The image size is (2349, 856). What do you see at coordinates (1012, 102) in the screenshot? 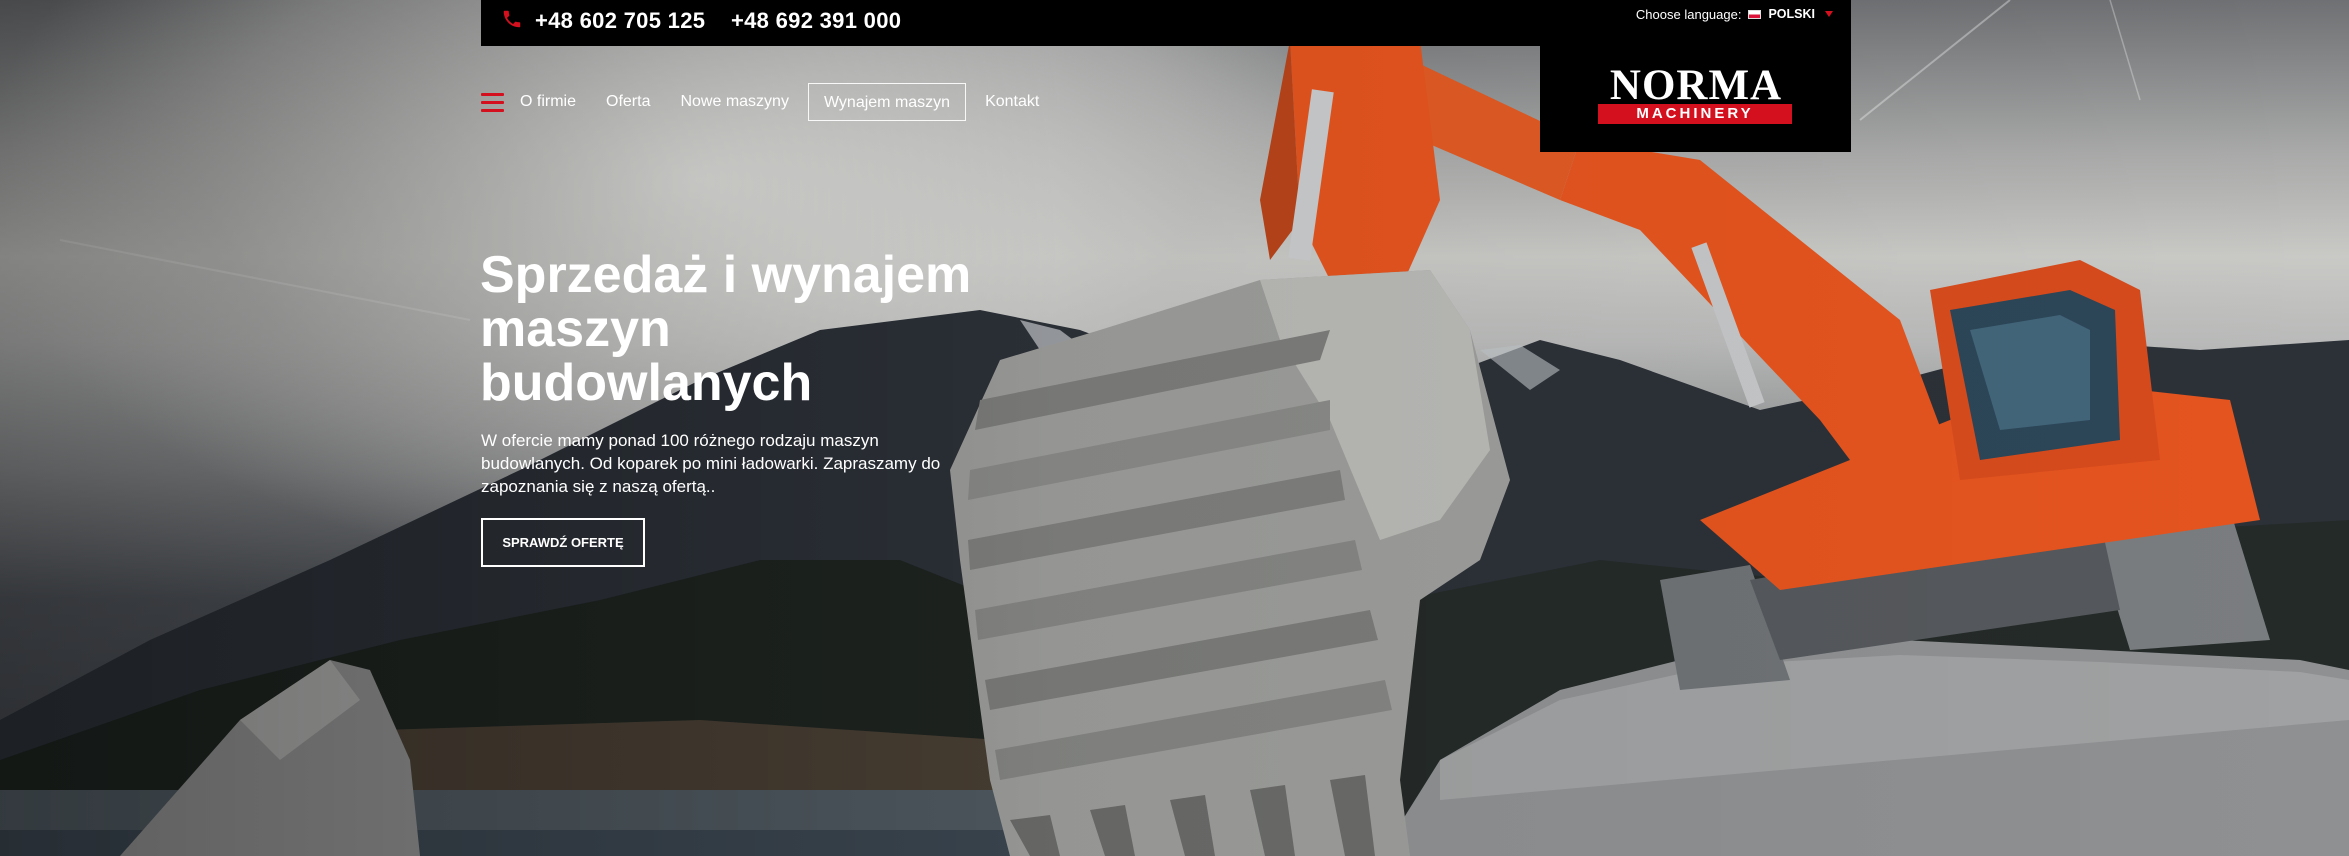
I see `nav-item-kontakt: Kontakt` at bounding box center [1012, 102].